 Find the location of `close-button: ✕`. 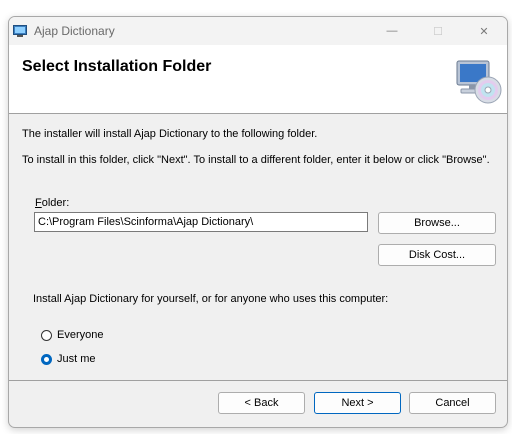

close-button: ✕ is located at coordinates (484, 31).